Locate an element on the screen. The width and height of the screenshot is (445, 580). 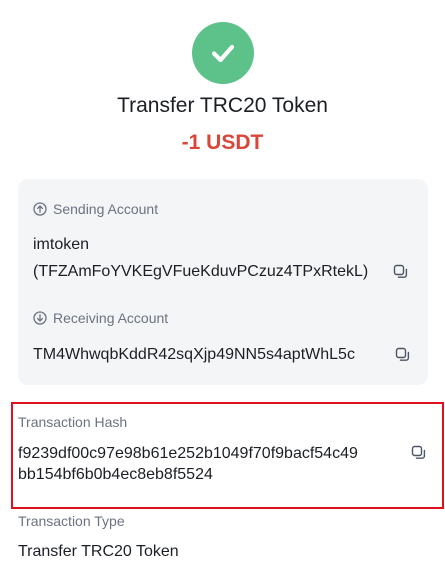
transaction-amount: -1 USDT is located at coordinates (222, 142).